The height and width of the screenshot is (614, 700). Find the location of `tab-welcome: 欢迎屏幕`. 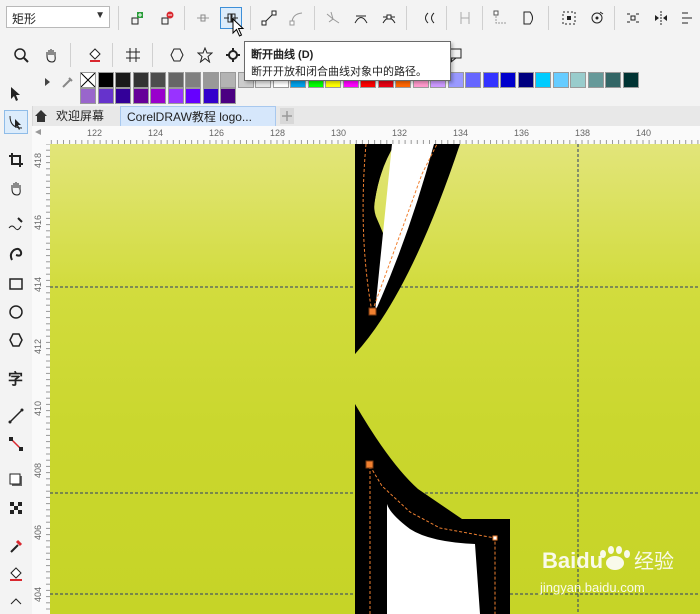

tab-welcome: 欢迎屏幕 is located at coordinates (80, 116).